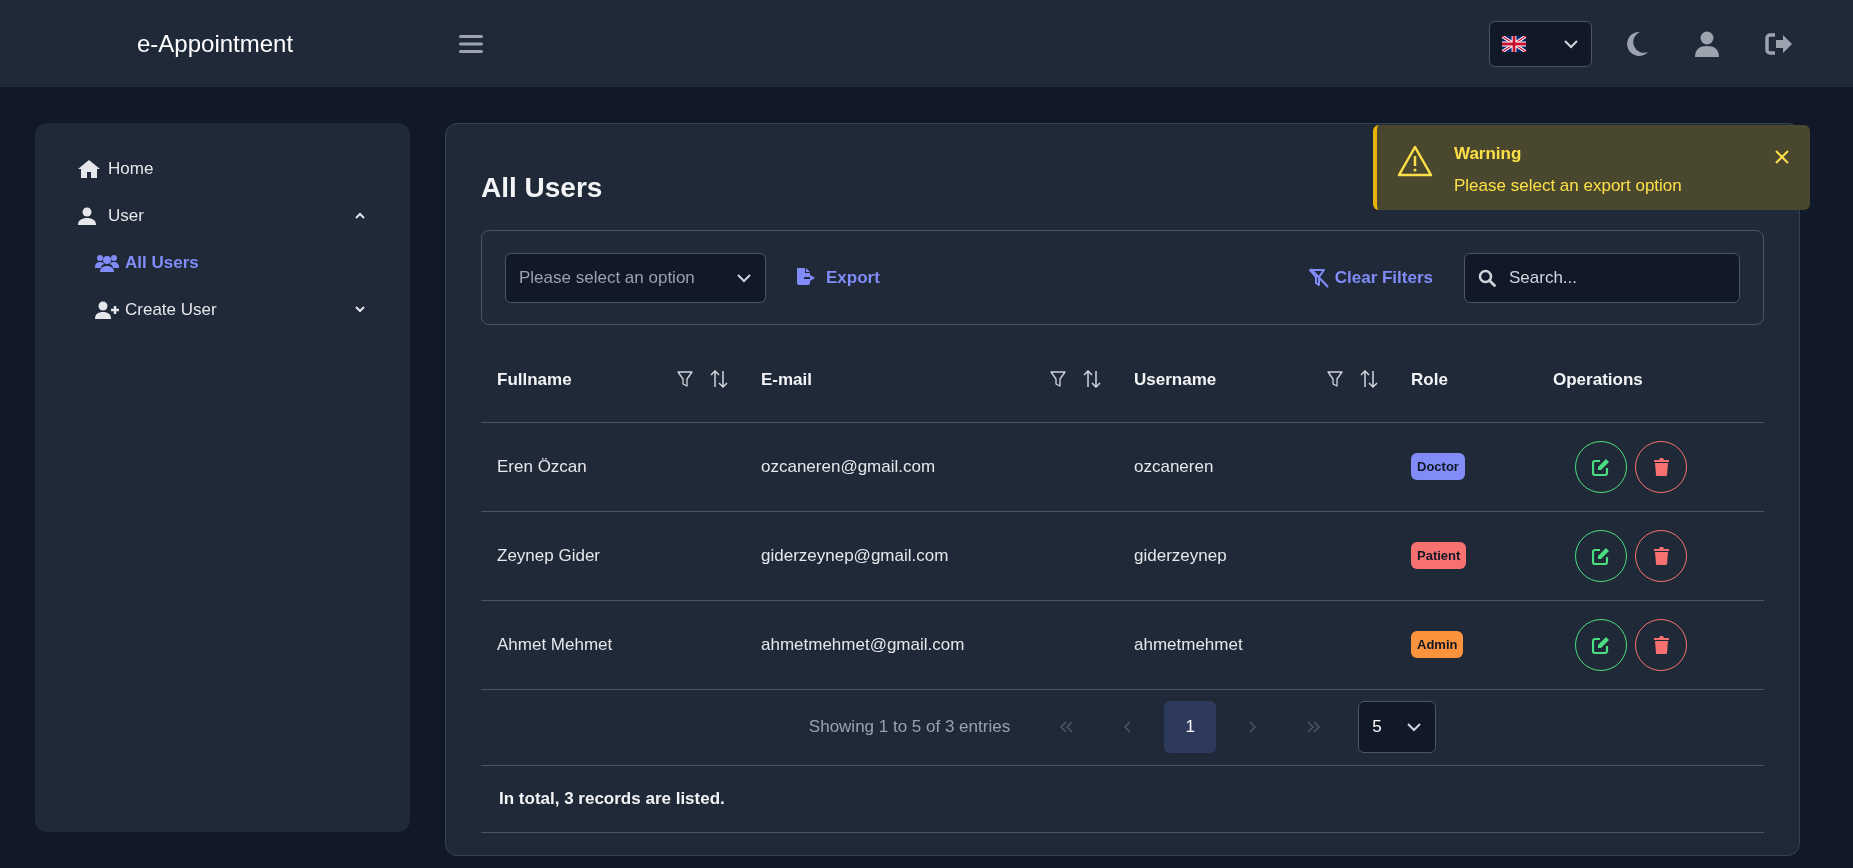 This screenshot has width=1853, height=868. Describe the element at coordinates (107, 262) in the screenshot. I see `users-icon` at that location.